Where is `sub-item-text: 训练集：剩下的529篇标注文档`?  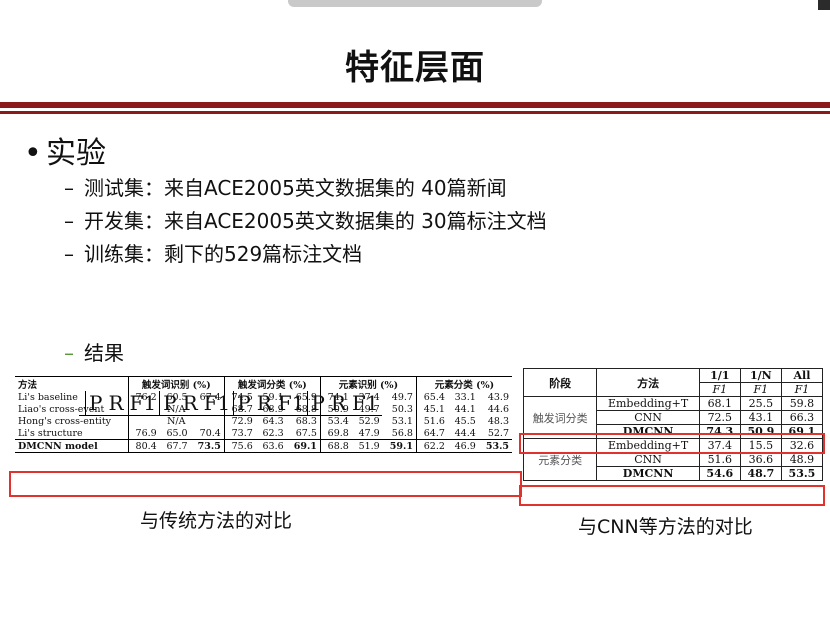
sub-item-text: 训练集：剩下的529篇标注文档 is located at coordinates (223, 254).